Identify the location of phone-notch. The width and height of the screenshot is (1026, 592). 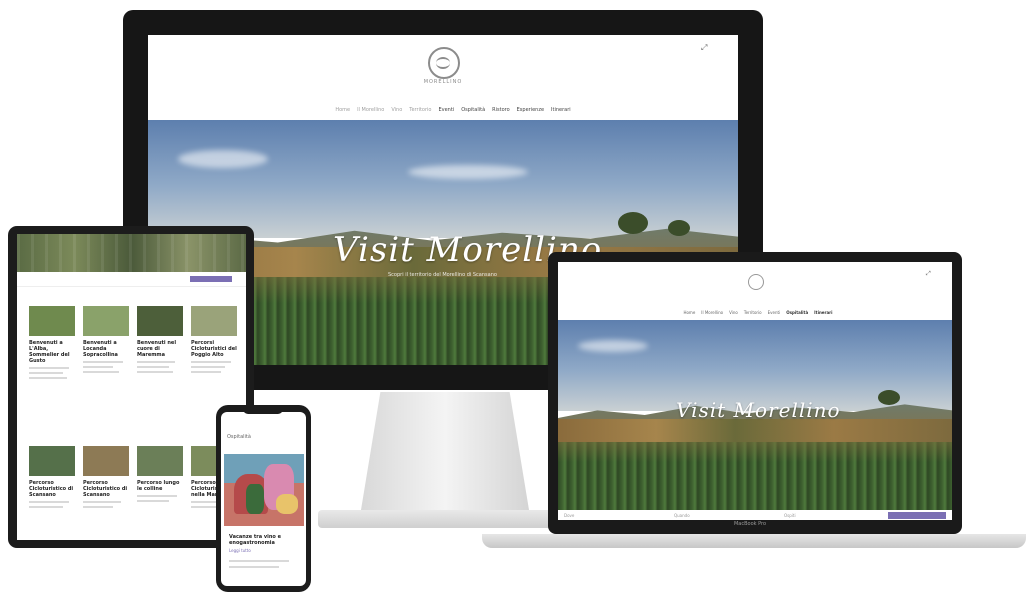
(263, 411).